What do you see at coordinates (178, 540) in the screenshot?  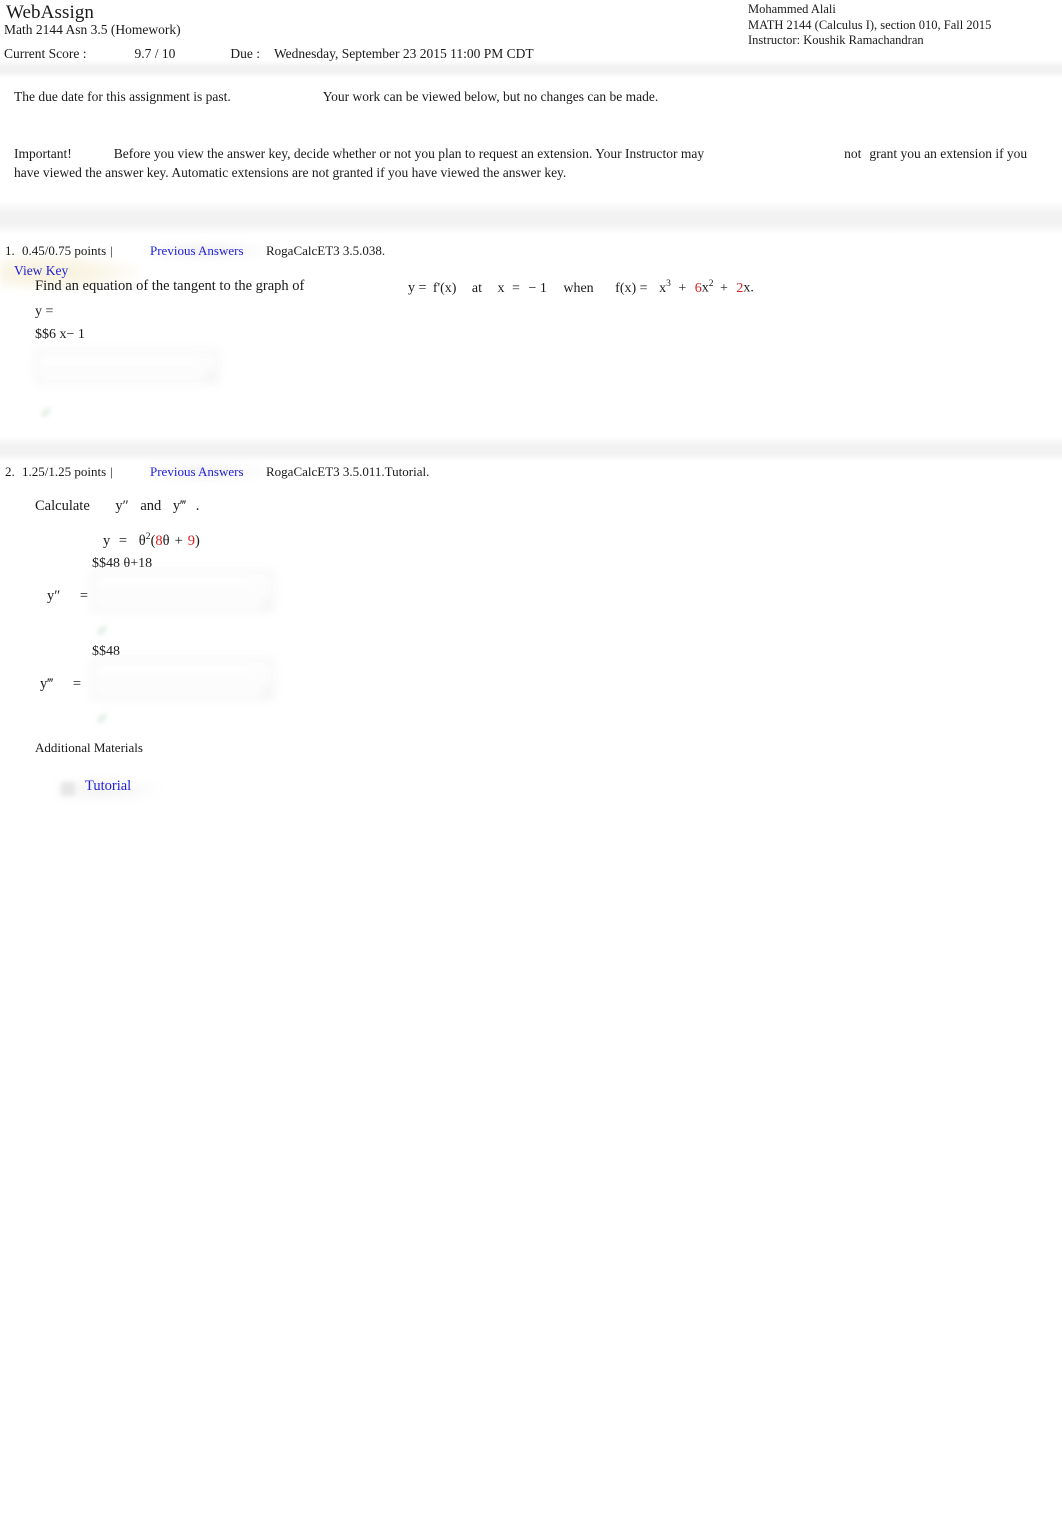 I see `eq-plus: +` at bounding box center [178, 540].